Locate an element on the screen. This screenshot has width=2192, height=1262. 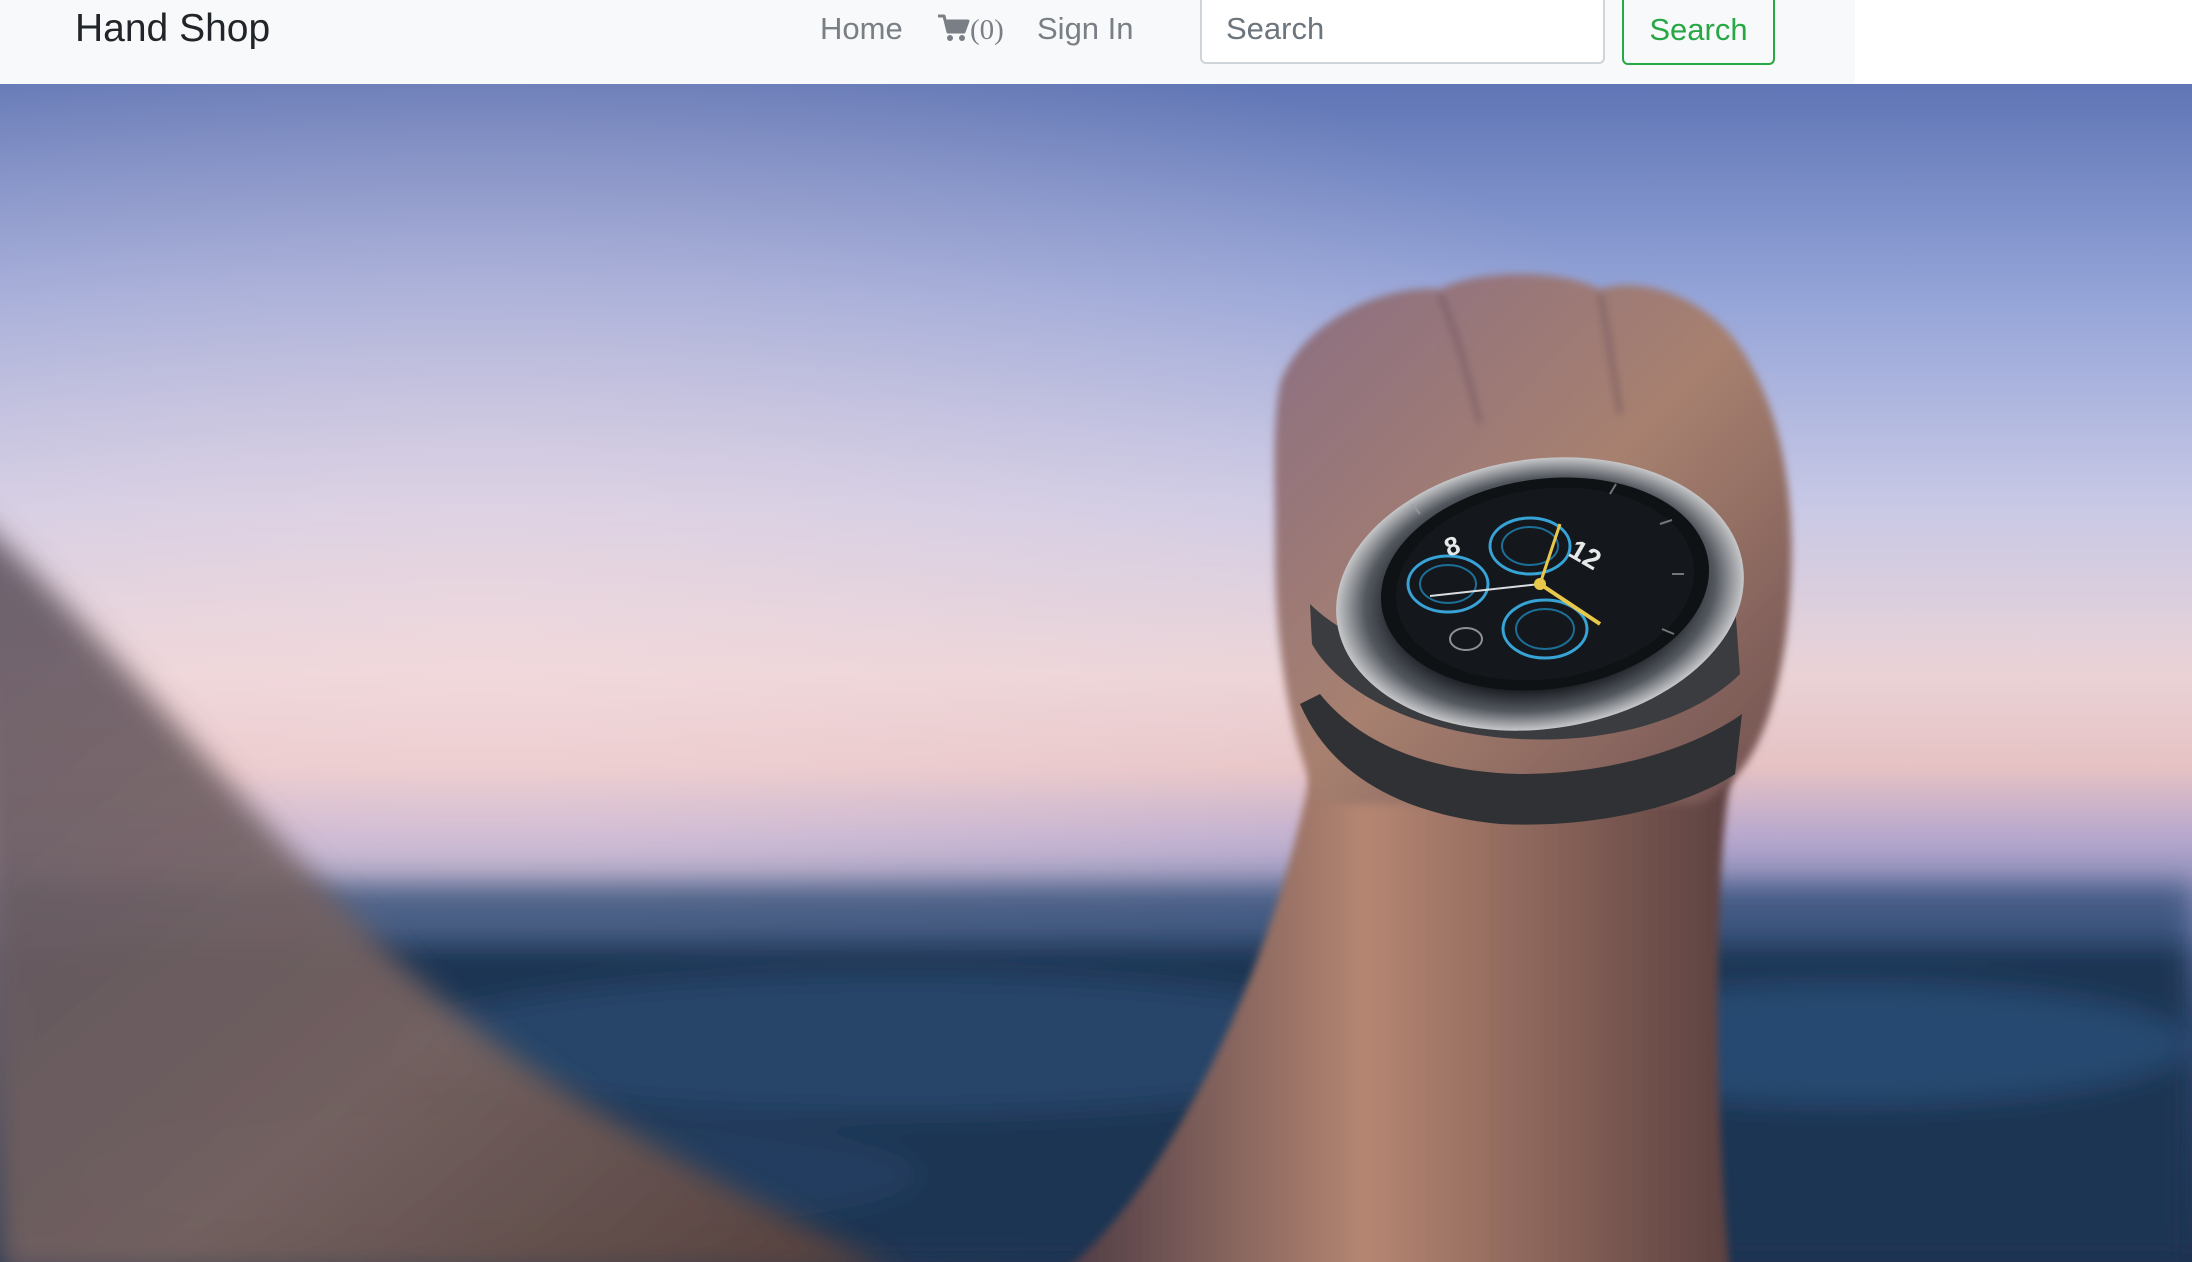
nav-sign-in-link: Sign In is located at coordinates (1085, 29).